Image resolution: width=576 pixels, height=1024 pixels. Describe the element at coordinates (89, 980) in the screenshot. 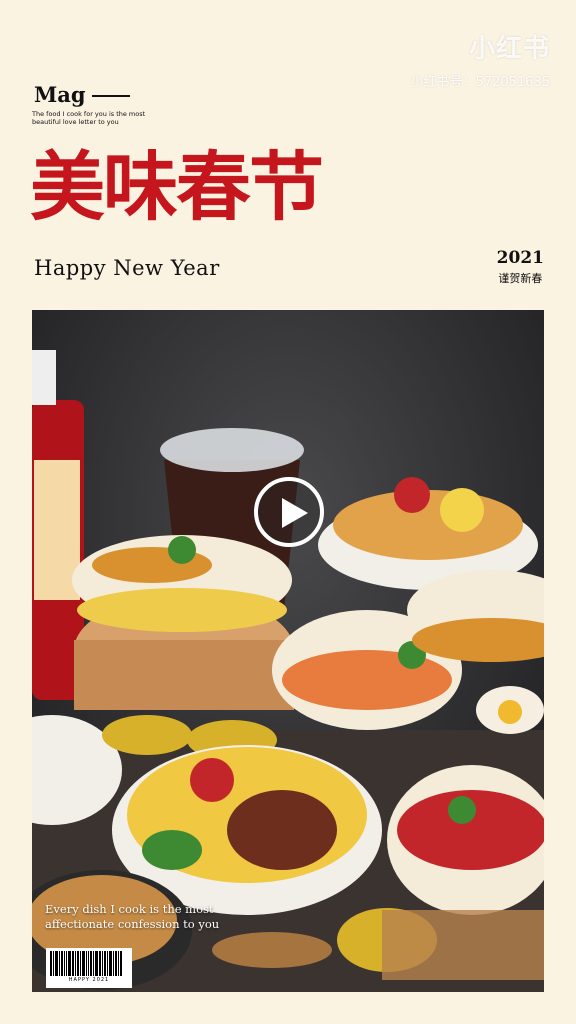

I see `barcode-text: HAPPY 2021` at that location.